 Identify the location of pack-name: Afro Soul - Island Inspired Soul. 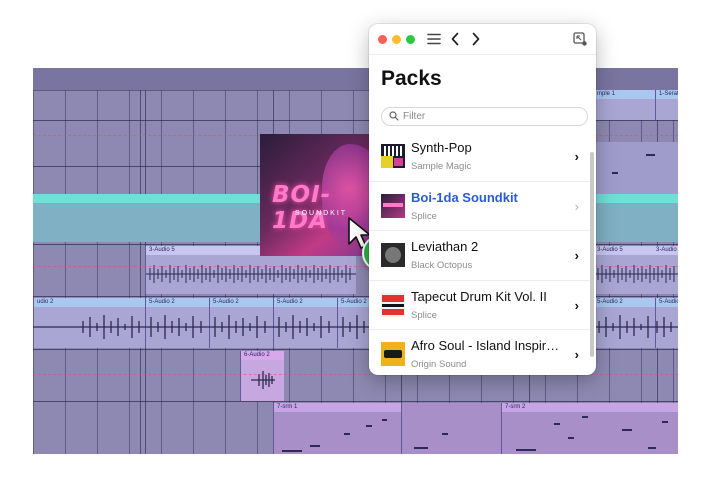
(486, 345).